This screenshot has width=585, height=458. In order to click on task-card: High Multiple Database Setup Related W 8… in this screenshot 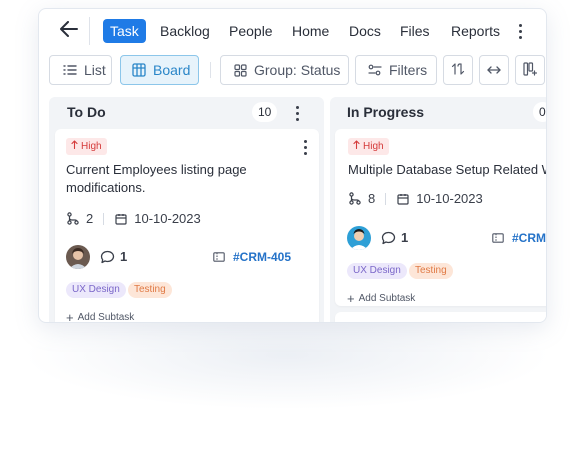, I will do `click(440, 217)`.